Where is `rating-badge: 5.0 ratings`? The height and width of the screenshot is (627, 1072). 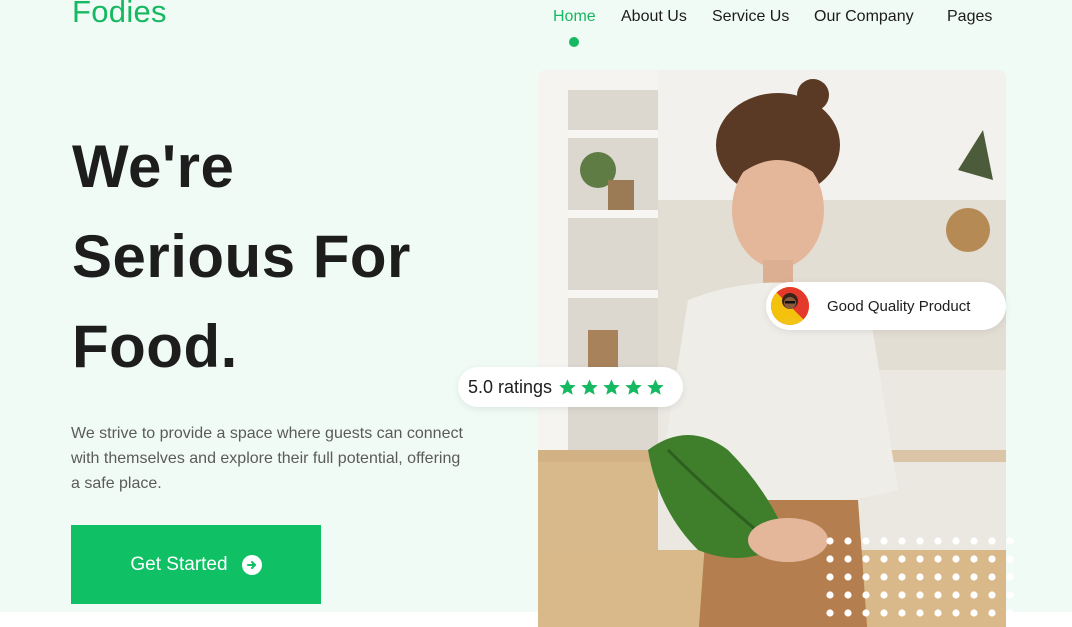 rating-badge: 5.0 ratings is located at coordinates (570, 387).